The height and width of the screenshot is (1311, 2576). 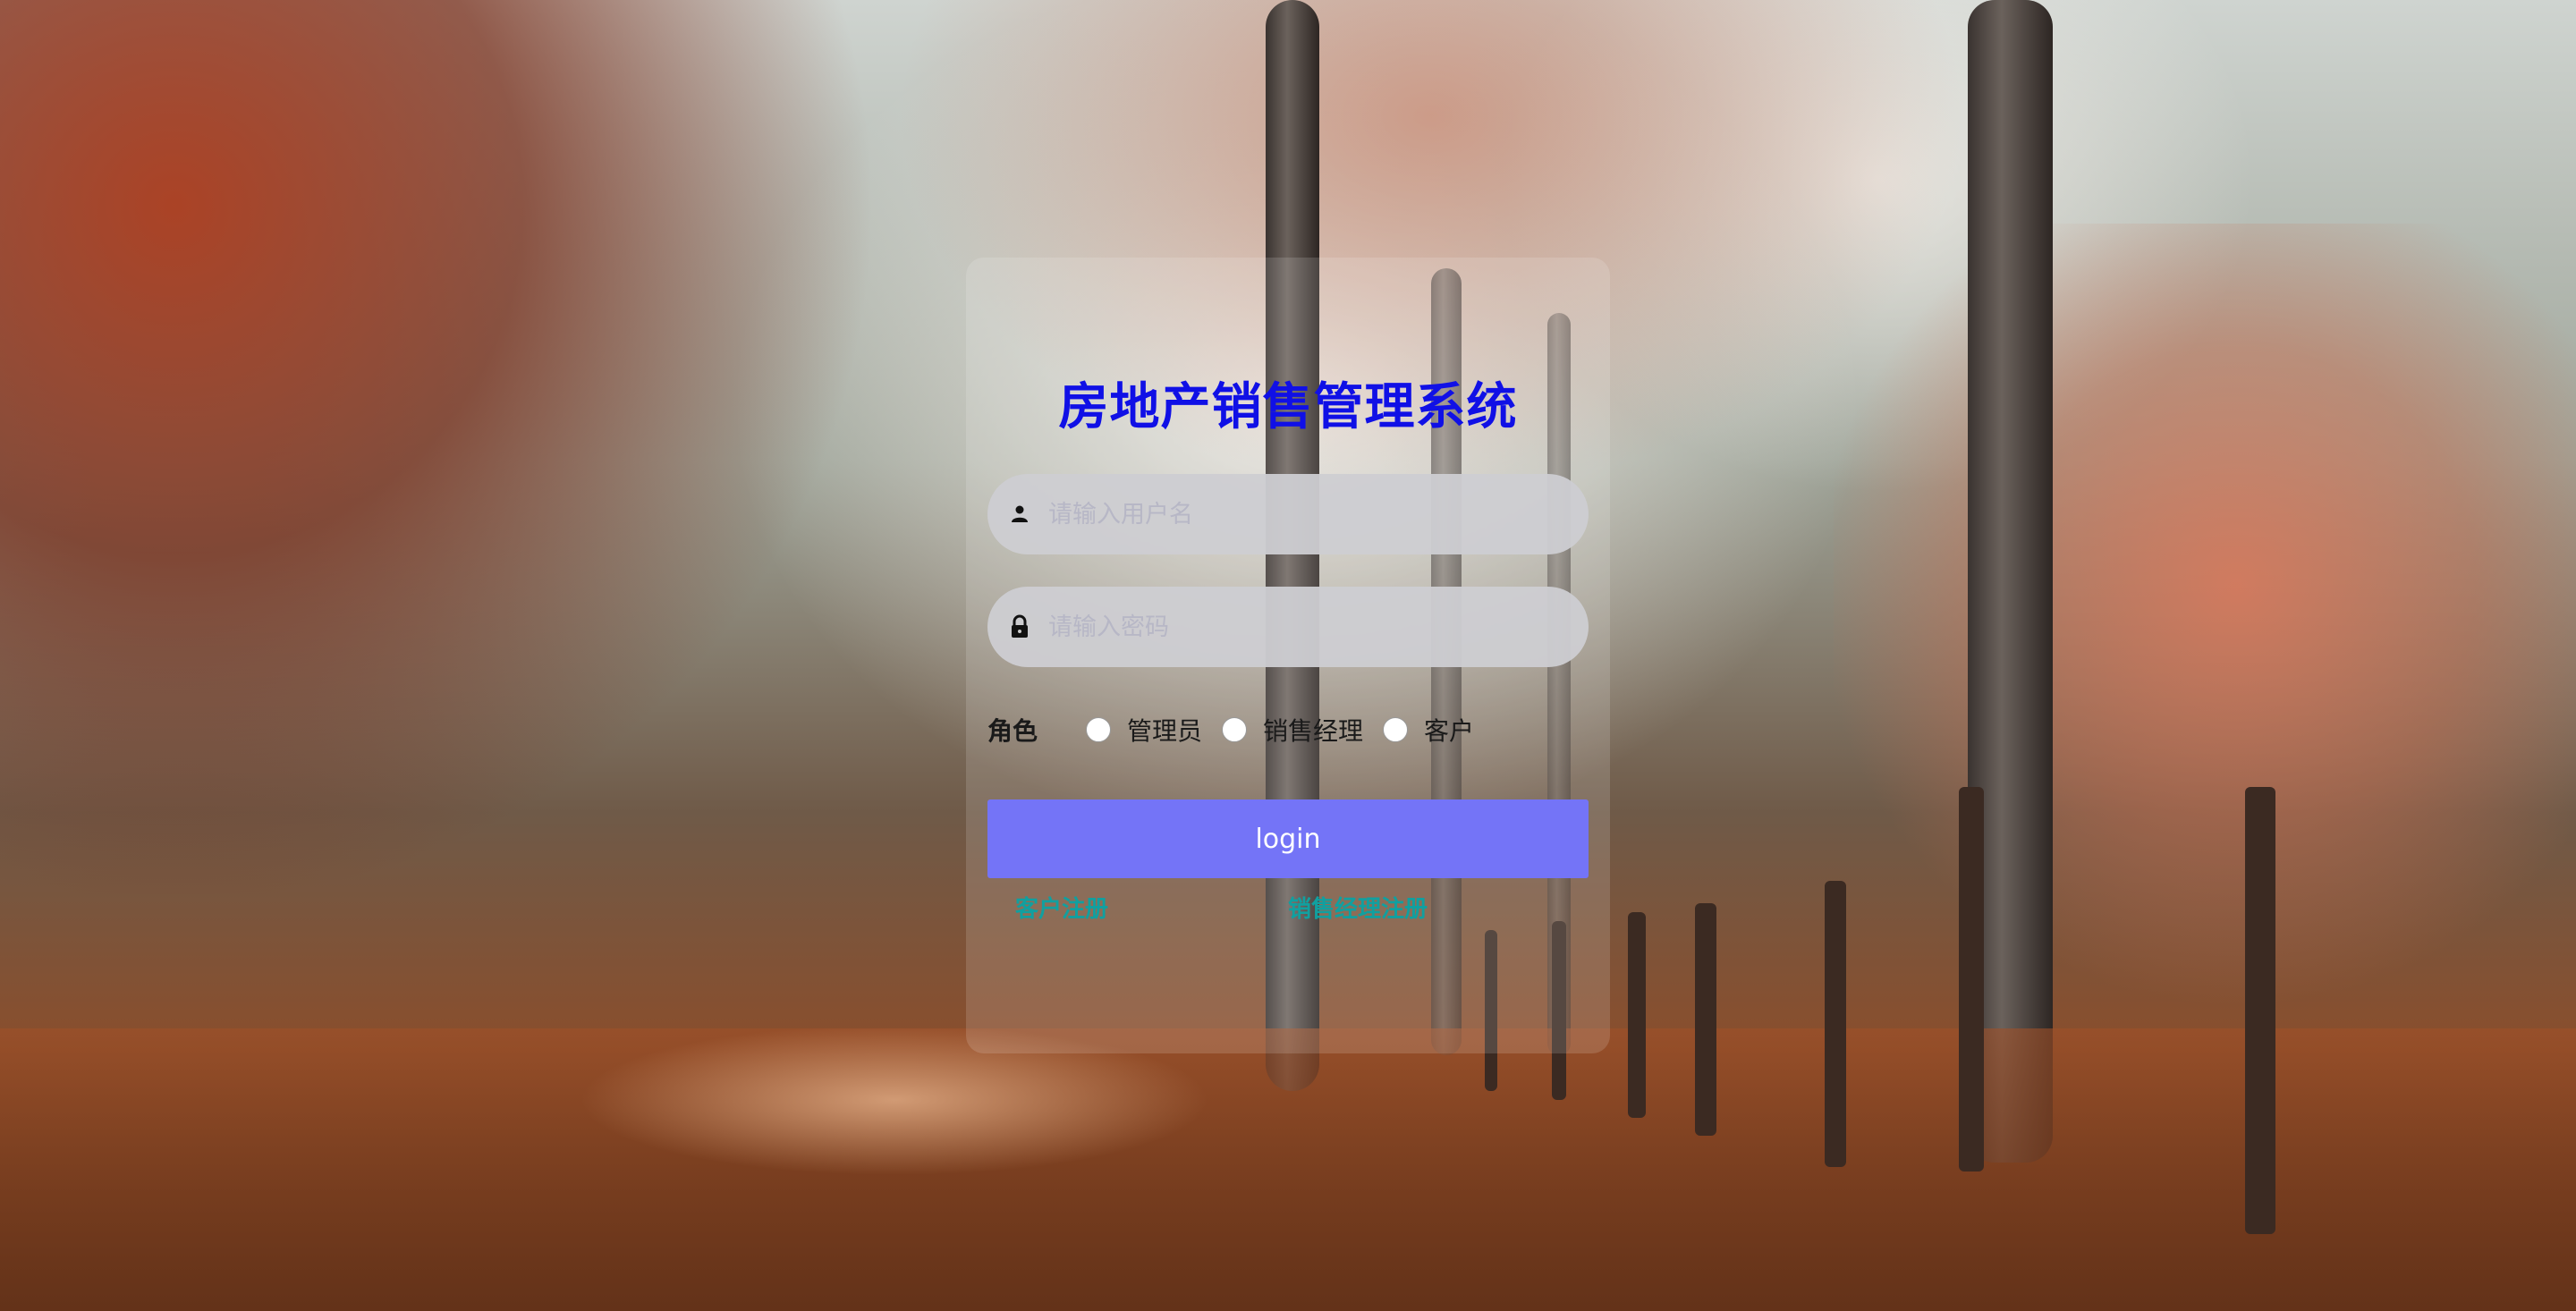 I want to click on user-icon, so click(x=1019, y=514).